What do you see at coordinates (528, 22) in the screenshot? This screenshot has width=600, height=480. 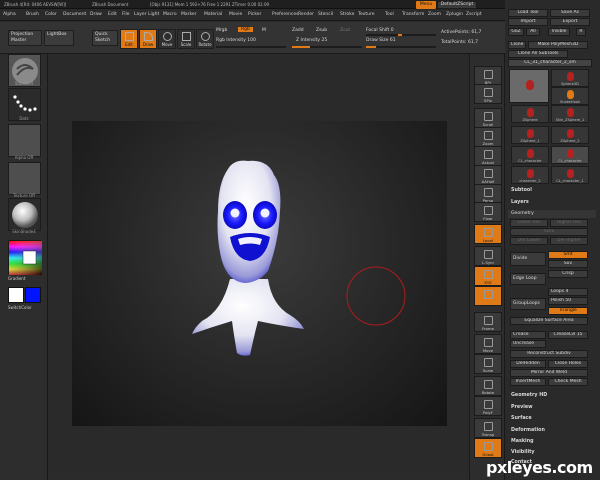 I see `import-button: Import` at bounding box center [528, 22].